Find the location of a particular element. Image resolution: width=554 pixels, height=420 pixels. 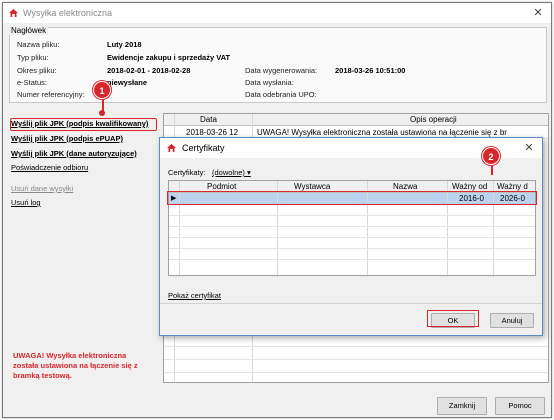

certificate-filter-dropdown: (dowolne) ▾ is located at coordinates (231, 172).